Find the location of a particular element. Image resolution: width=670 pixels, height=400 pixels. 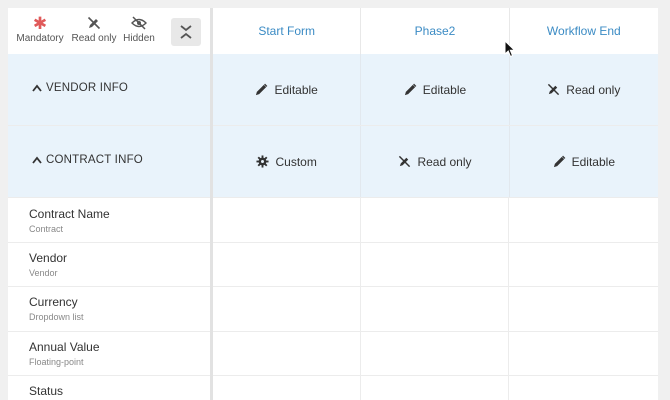

section-toggle: VENDOR INFO is located at coordinates (79, 88).